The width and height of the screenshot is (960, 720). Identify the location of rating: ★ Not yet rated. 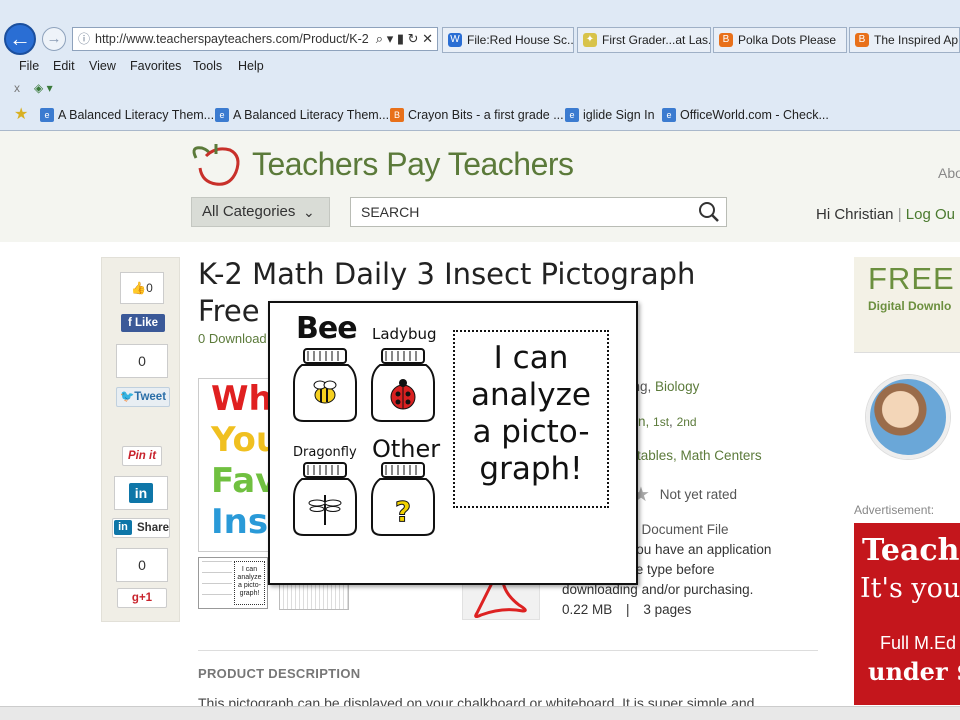
(684, 494).